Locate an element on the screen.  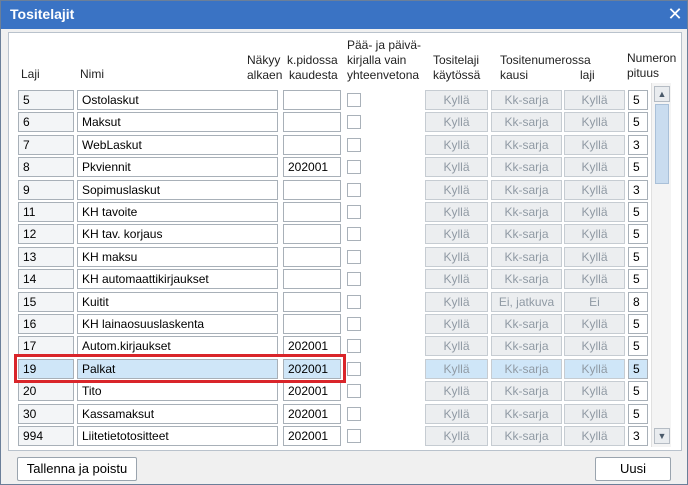
nimi-field: Sopimuslaskut is located at coordinates (177, 190).